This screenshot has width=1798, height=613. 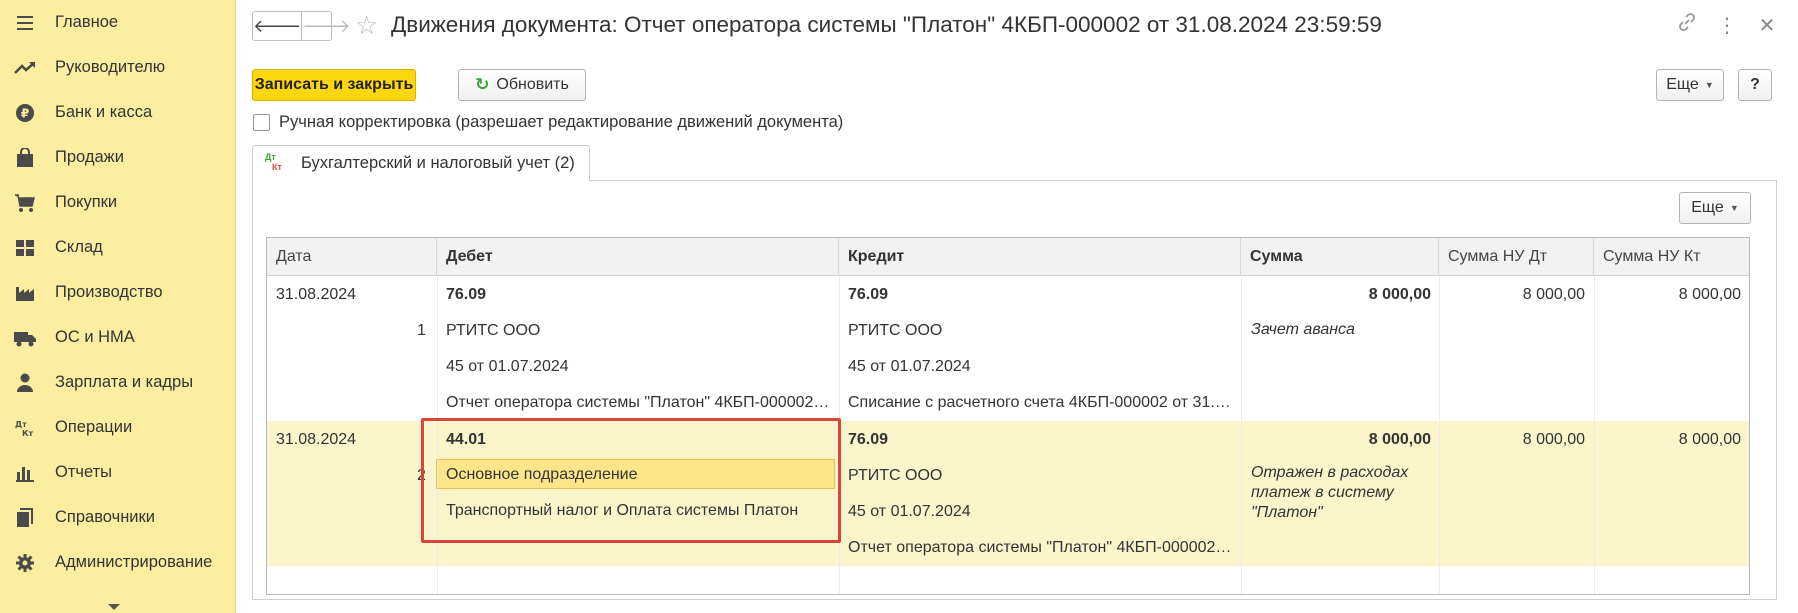 I want to click on tab-accounting: Дт Кт Бухгалтерский и налоговый учет (2), so click(x=421, y=163).